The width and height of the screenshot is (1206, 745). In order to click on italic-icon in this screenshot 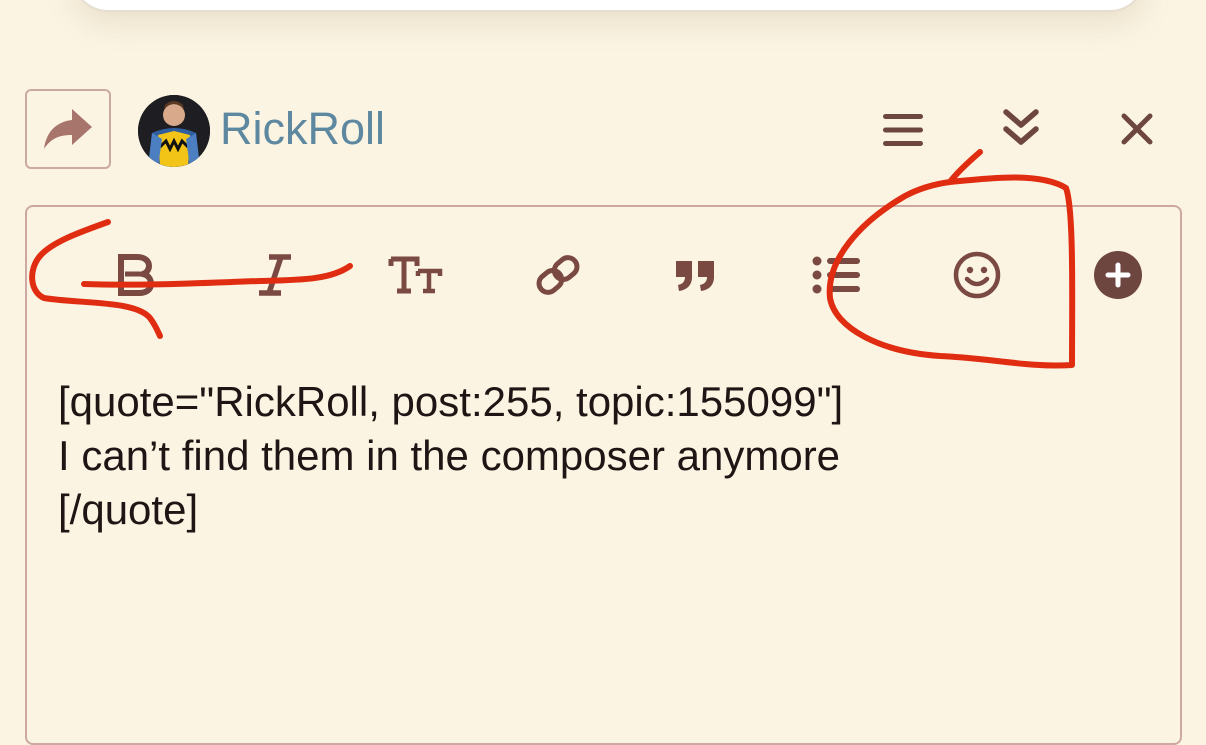, I will do `click(275, 275)`.